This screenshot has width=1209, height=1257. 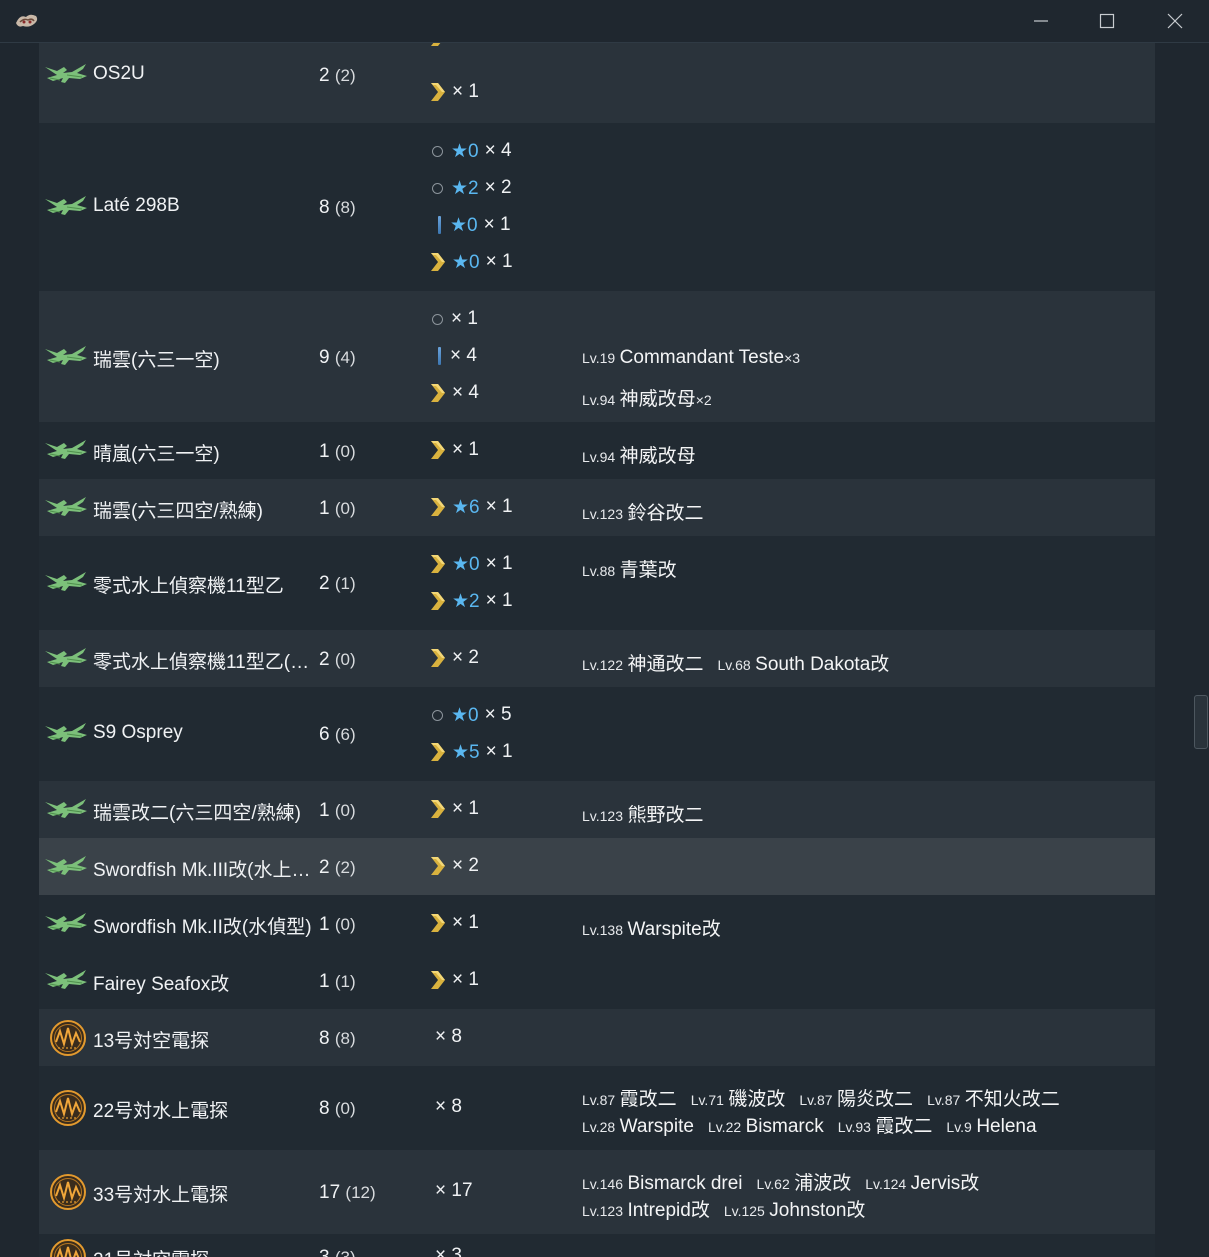 What do you see at coordinates (202, 927) in the screenshot?
I see `equipment-name: Swordfish Mk.II改(水偵型)` at bounding box center [202, 927].